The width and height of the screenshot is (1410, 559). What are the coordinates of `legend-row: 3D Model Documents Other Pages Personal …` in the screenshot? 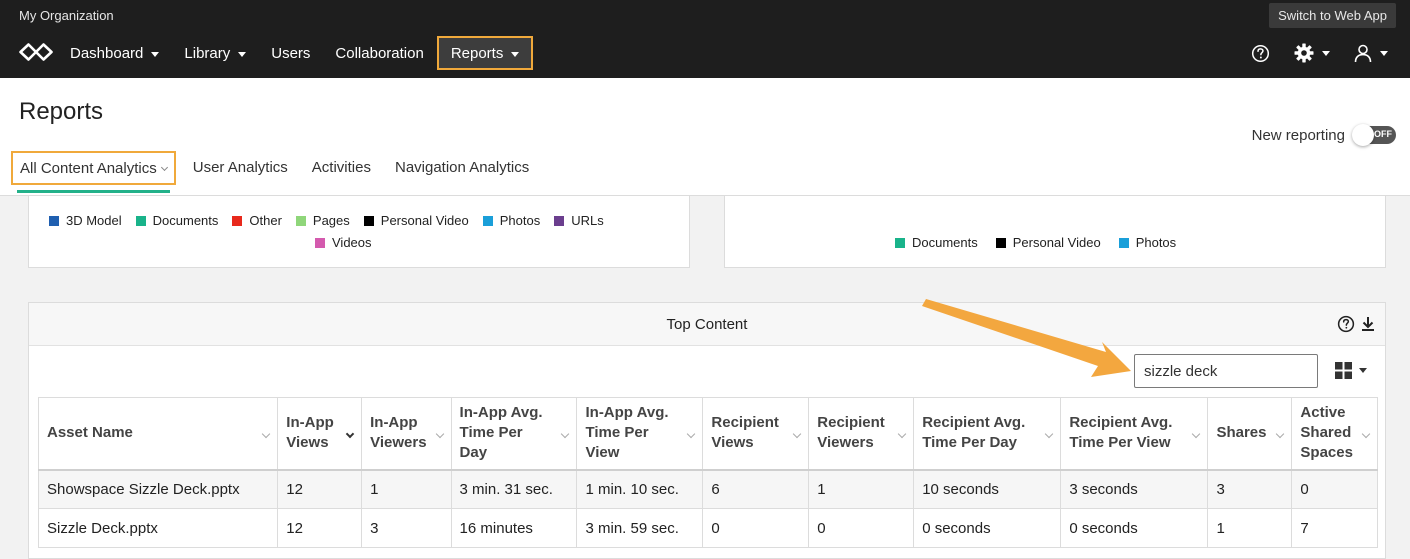 It's located at (333, 220).